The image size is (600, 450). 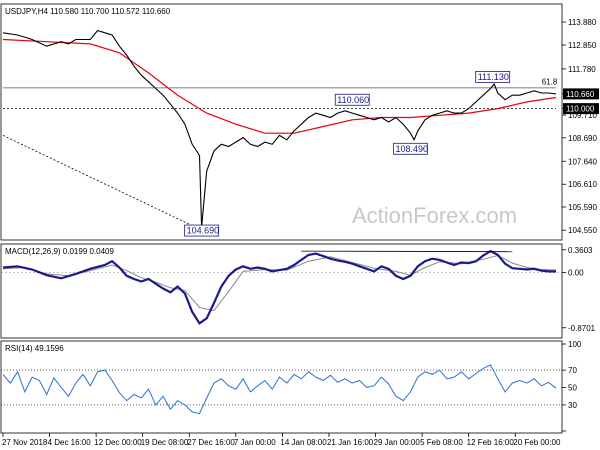 What do you see at coordinates (575, 344) in the screenshot?
I see `rsi-axis-label: 100` at bounding box center [575, 344].